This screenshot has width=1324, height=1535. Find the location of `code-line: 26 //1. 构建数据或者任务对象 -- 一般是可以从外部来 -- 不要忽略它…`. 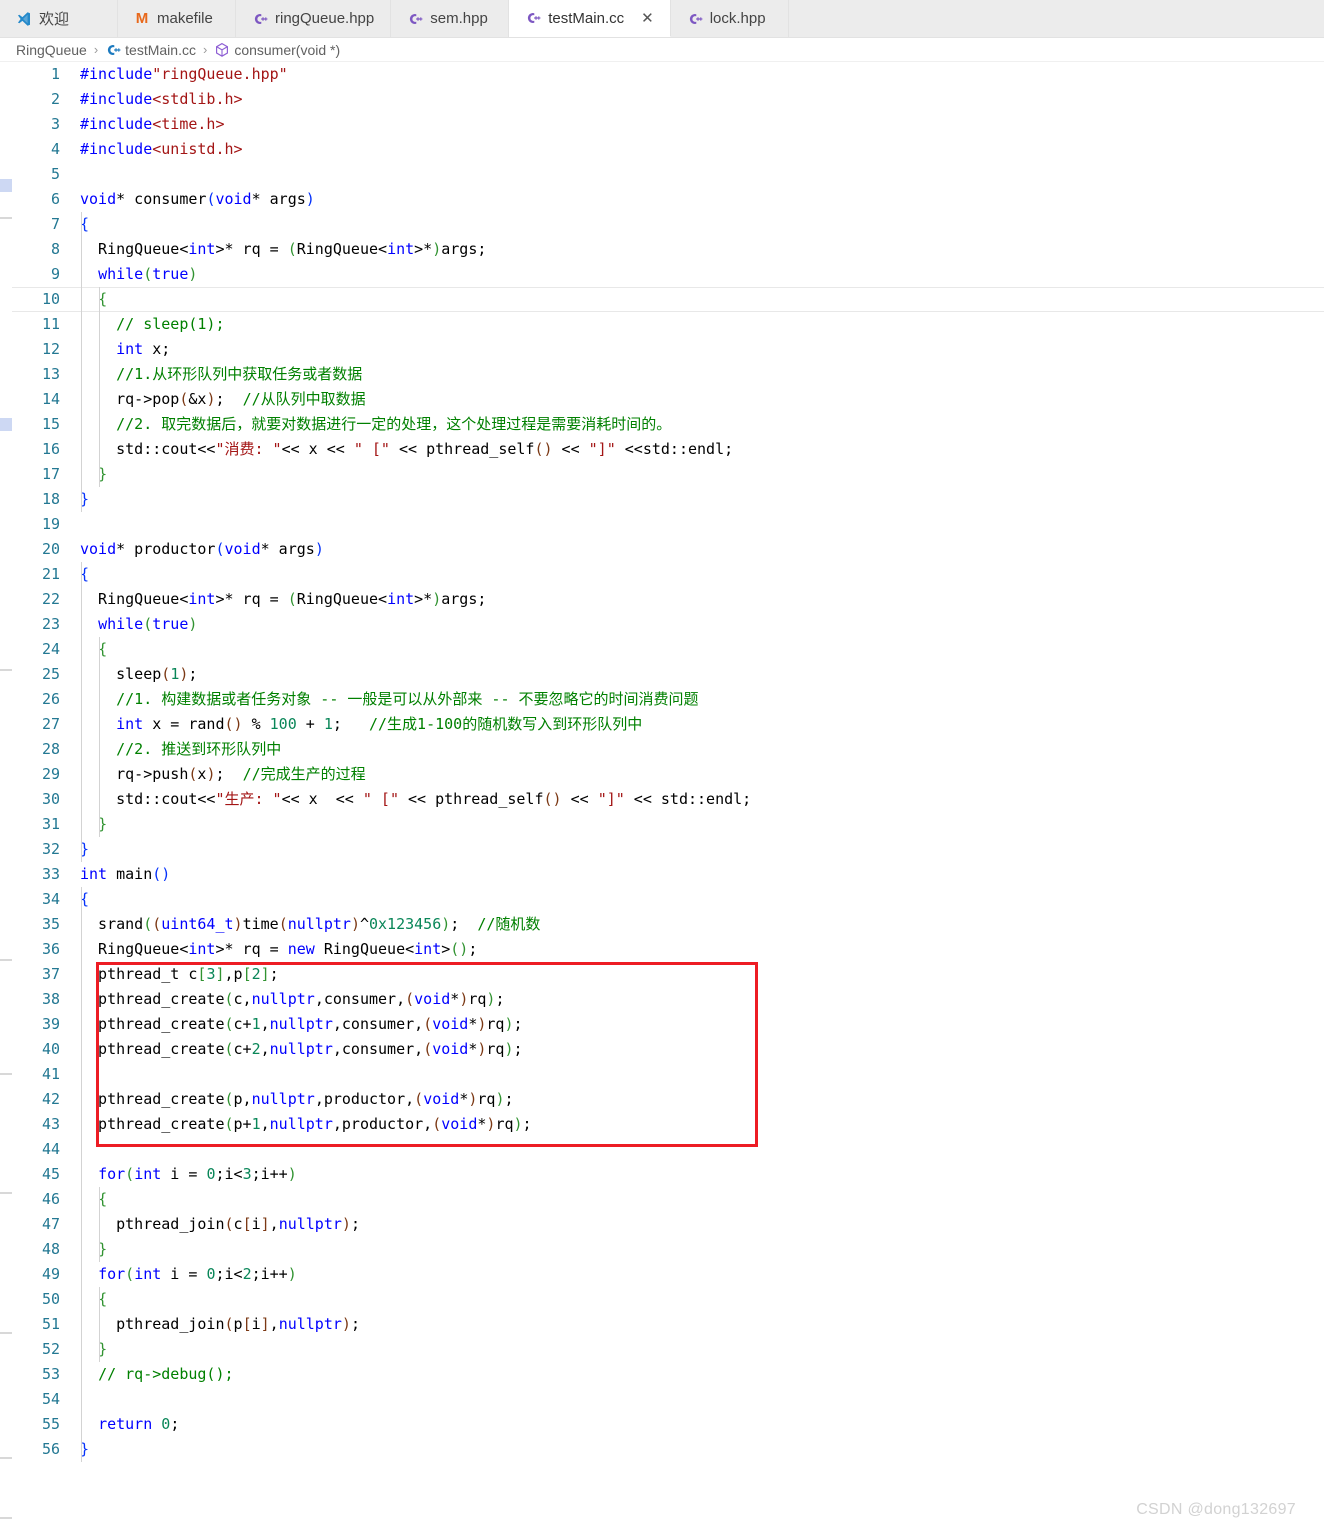

code-line: 26 //1. 构建数据或者任务对象 -- 一般是可以从外部来 -- 不要忽略它… is located at coordinates (668, 699).